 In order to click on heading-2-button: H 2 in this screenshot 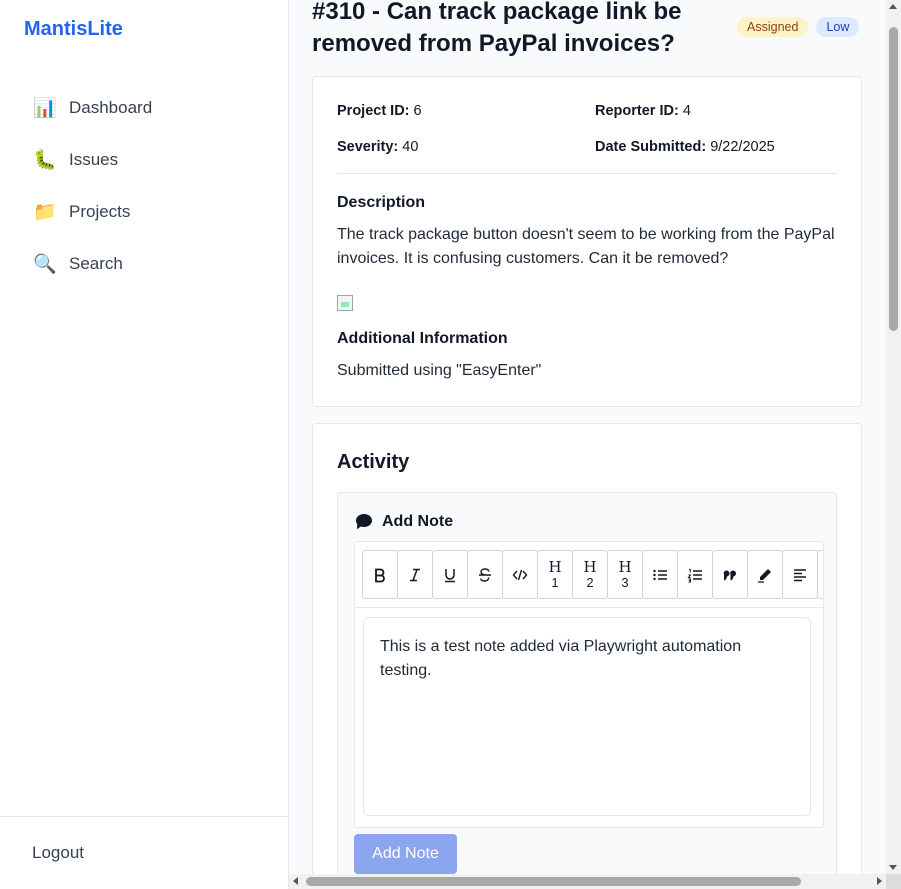, I will do `click(590, 574)`.